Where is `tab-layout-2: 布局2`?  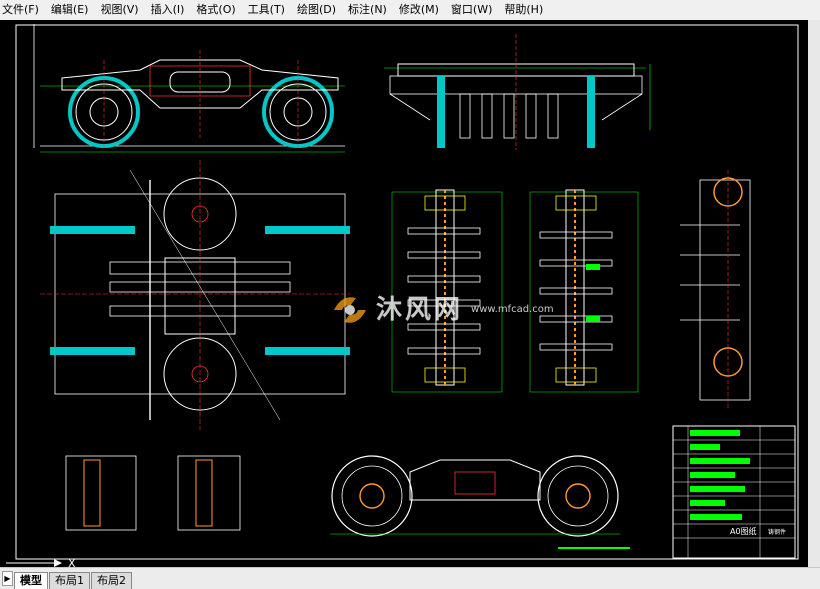 tab-layout-2: 布局2 is located at coordinates (111, 580).